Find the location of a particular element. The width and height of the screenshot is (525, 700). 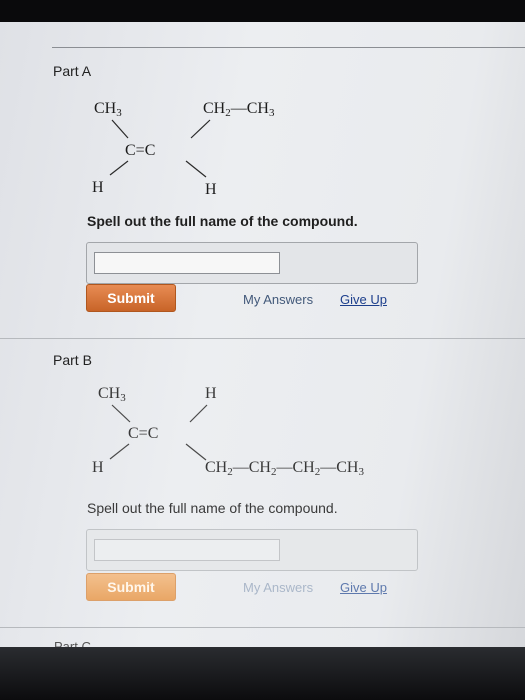

part-a-question: Spell out the full name of the compound. is located at coordinates (222, 221).